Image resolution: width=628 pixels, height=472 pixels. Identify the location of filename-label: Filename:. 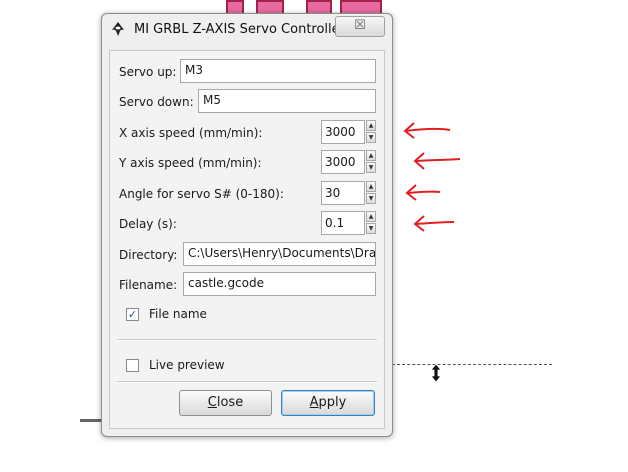
(148, 285).